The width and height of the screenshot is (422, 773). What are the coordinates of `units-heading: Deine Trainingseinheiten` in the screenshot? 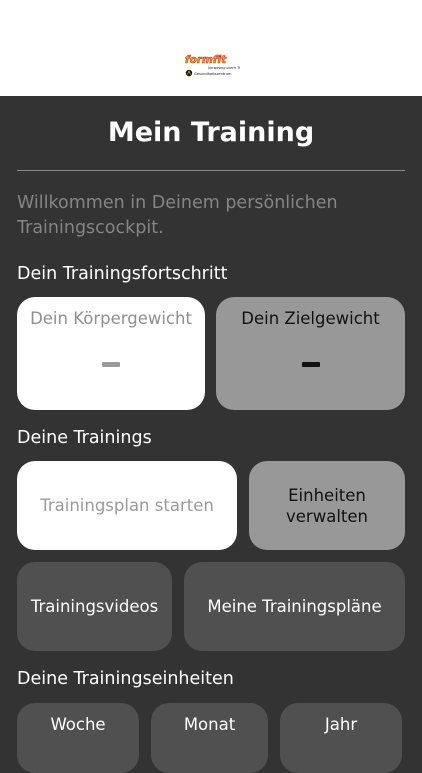 It's located at (125, 679).